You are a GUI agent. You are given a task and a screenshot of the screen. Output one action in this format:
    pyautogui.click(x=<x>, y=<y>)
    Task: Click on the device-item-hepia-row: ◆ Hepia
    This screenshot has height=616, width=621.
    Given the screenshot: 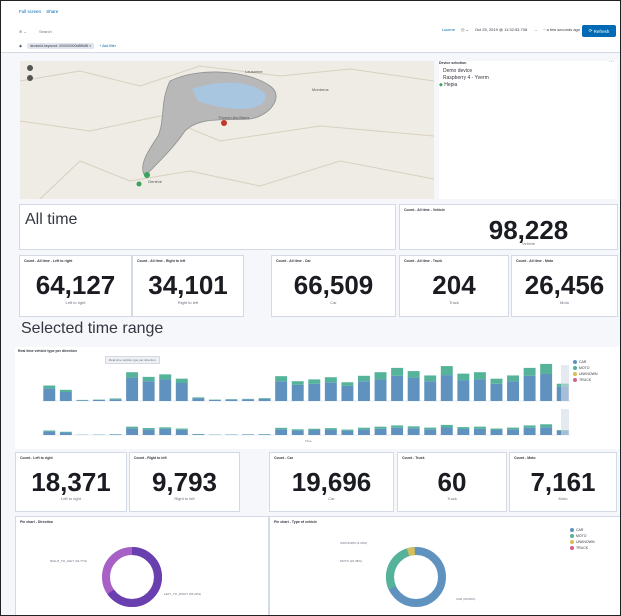 What is the action you would take?
    pyautogui.click(x=448, y=85)
    